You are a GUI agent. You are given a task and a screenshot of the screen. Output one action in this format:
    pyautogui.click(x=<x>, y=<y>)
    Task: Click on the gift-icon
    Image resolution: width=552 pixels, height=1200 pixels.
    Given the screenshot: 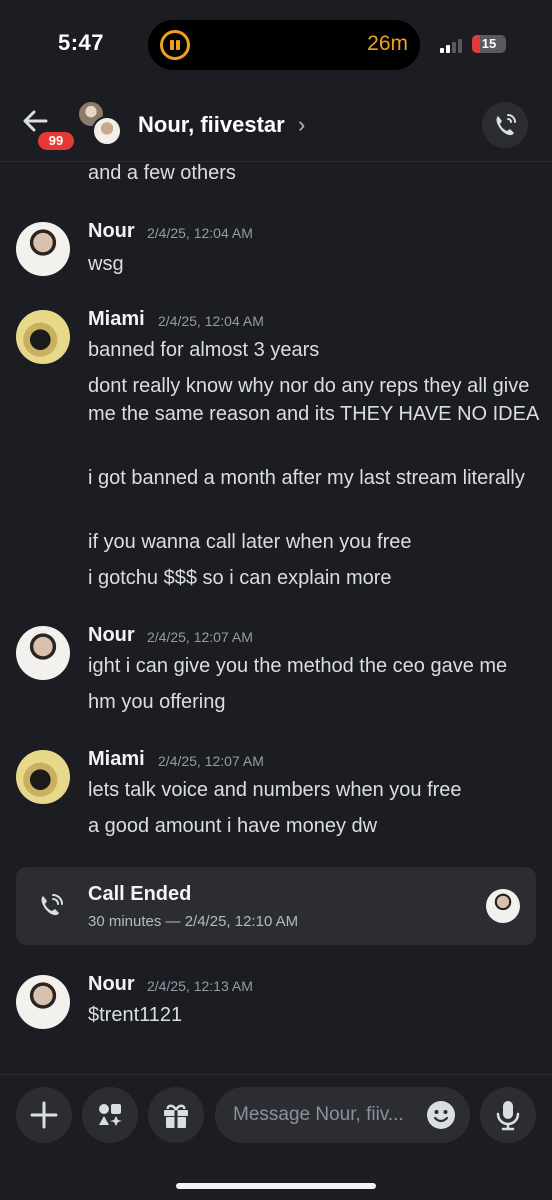 What is the action you would take?
    pyautogui.click(x=176, y=1116)
    